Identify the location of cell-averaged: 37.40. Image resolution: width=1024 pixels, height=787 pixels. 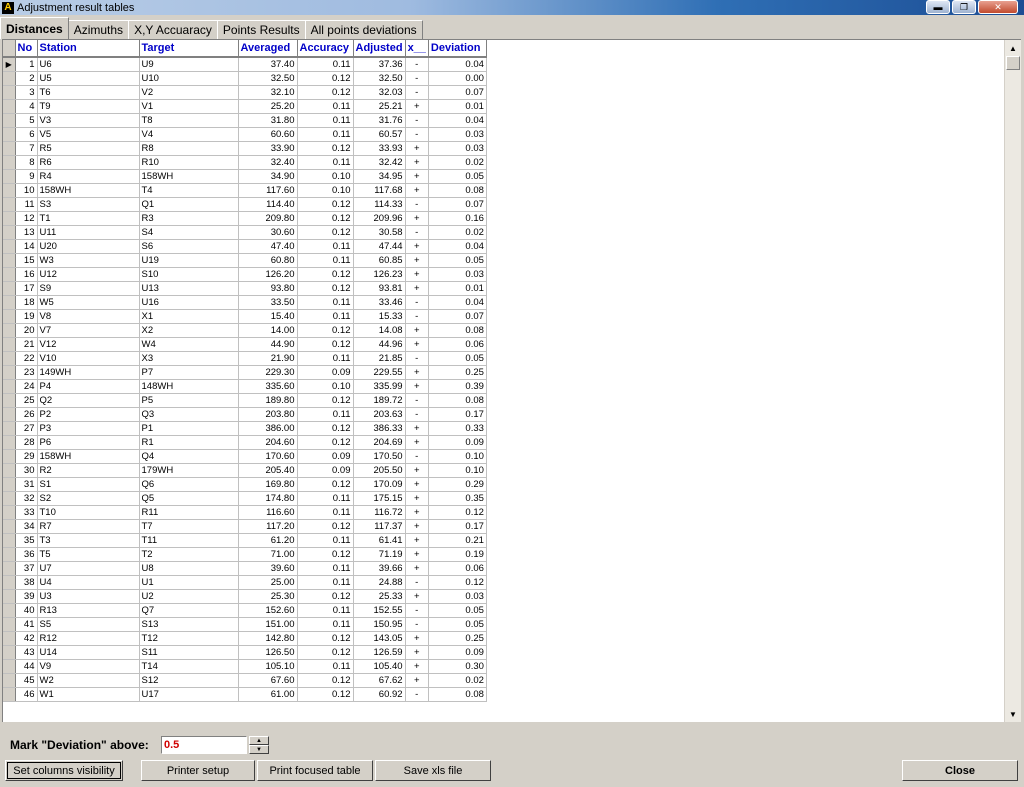
(268, 64).